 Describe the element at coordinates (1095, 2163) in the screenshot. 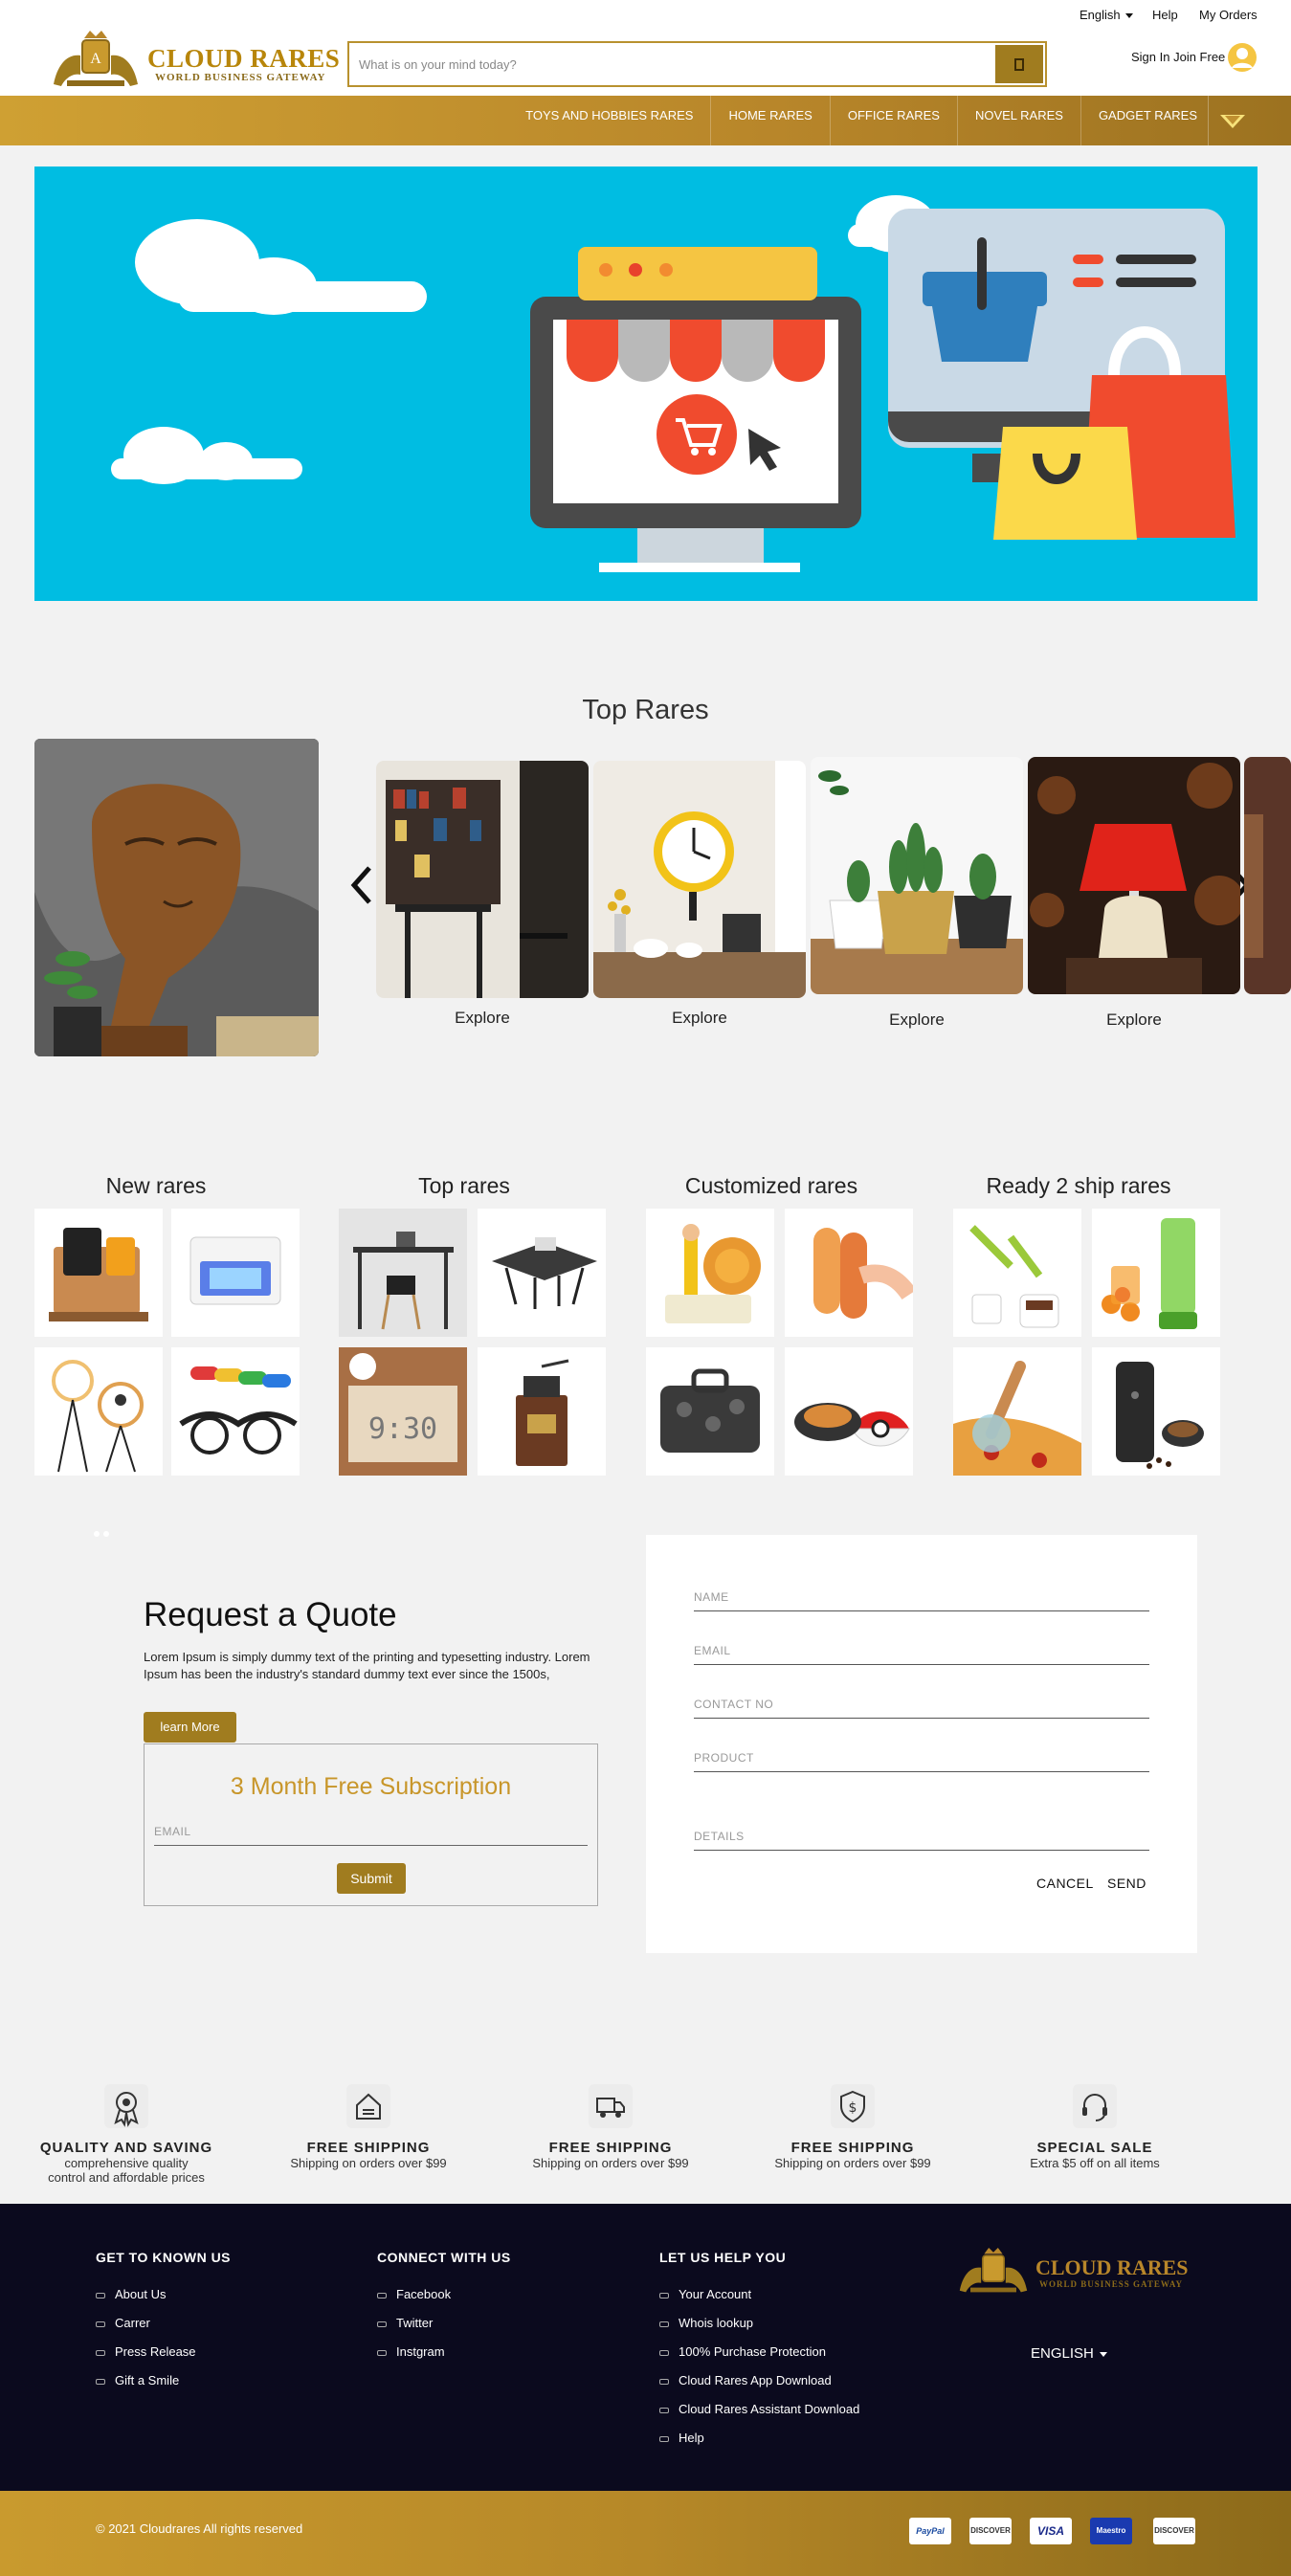

I see `feature-subtitle: Extra $5 off on all items` at that location.